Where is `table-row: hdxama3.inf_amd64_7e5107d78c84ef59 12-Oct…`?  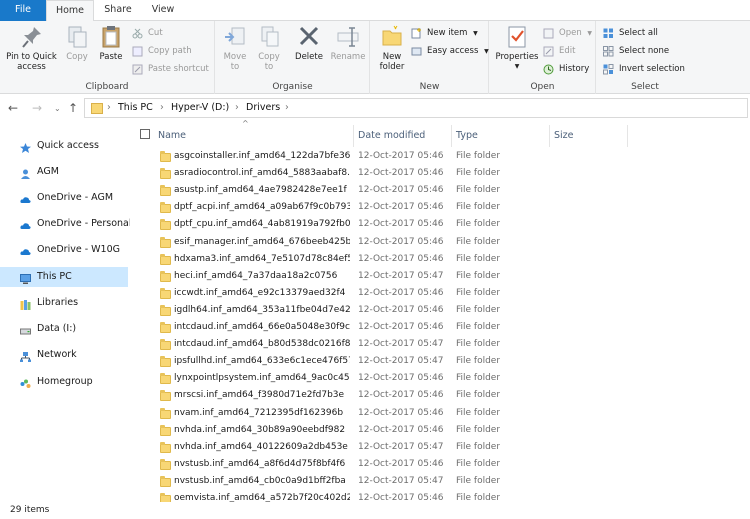 table-row: hdxama3.inf_amd64_7e5107d78c84ef59 12-Oct… is located at coordinates (440, 260).